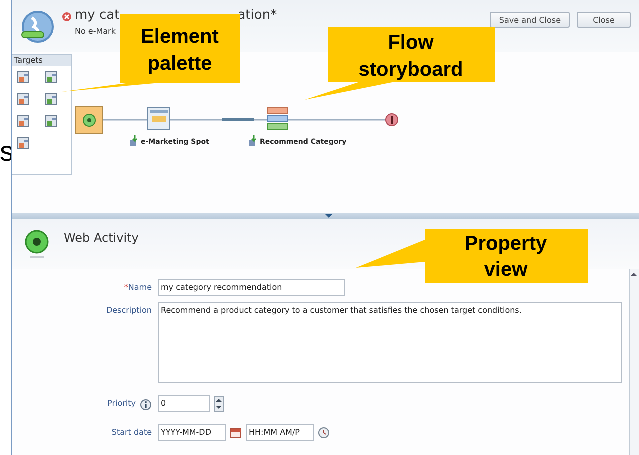 This screenshot has height=455, width=639. Describe the element at coordinates (506, 257) in the screenshot. I see `callout-text: Property view` at that location.